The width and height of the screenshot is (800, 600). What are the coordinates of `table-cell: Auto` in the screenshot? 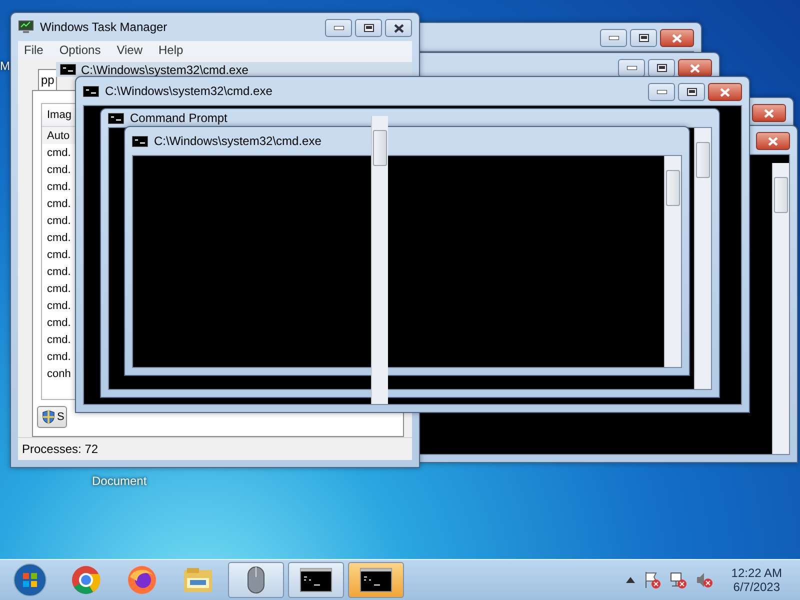 It's located at (58, 136).